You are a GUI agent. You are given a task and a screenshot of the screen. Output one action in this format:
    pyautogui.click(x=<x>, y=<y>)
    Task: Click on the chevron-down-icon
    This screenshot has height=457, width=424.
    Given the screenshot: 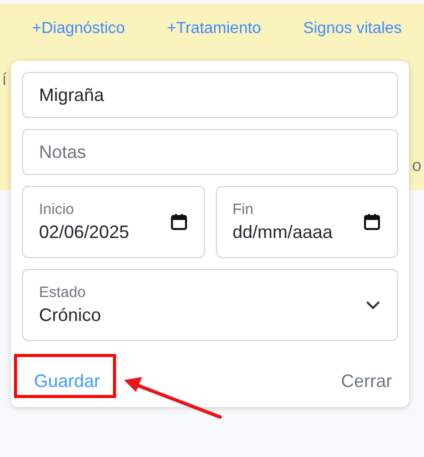 What is the action you would take?
    pyautogui.click(x=373, y=305)
    